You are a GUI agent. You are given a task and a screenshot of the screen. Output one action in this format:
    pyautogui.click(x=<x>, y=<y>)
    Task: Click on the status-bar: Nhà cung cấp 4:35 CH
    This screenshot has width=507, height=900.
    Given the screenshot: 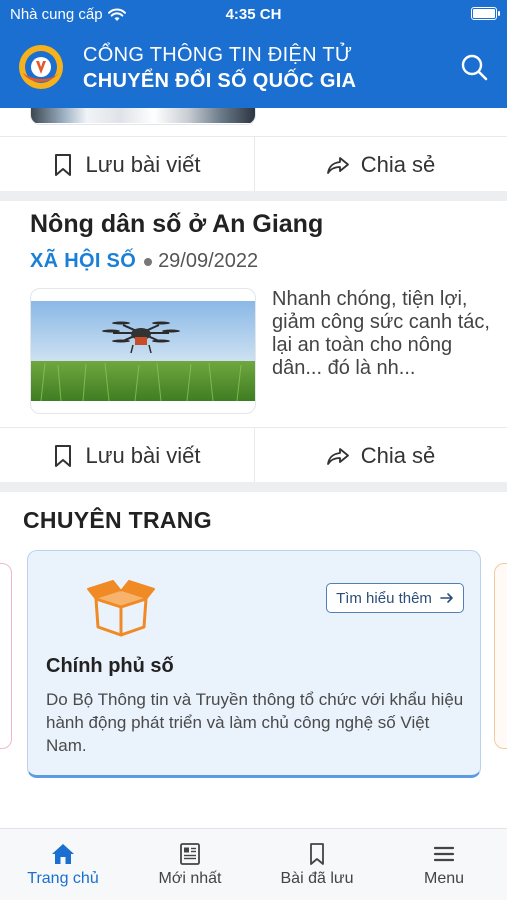 What is the action you would take?
    pyautogui.click(x=253, y=14)
    